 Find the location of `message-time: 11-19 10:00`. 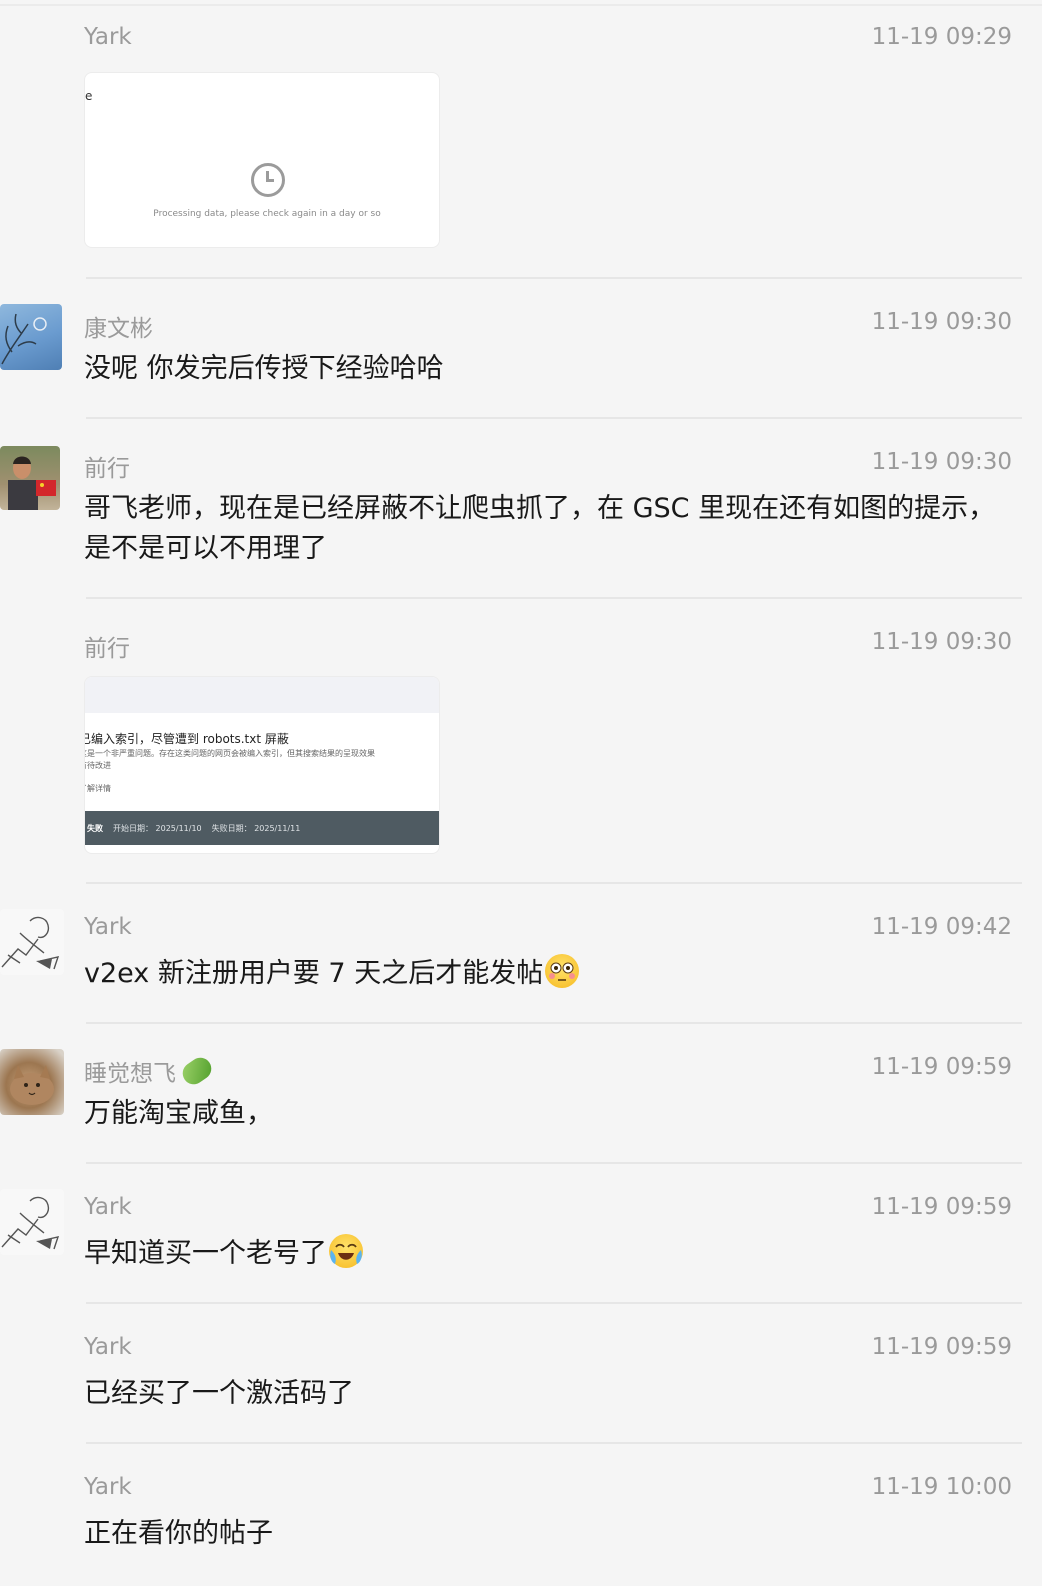

message-time: 11-19 10:00 is located at coordinates (941, 1487).